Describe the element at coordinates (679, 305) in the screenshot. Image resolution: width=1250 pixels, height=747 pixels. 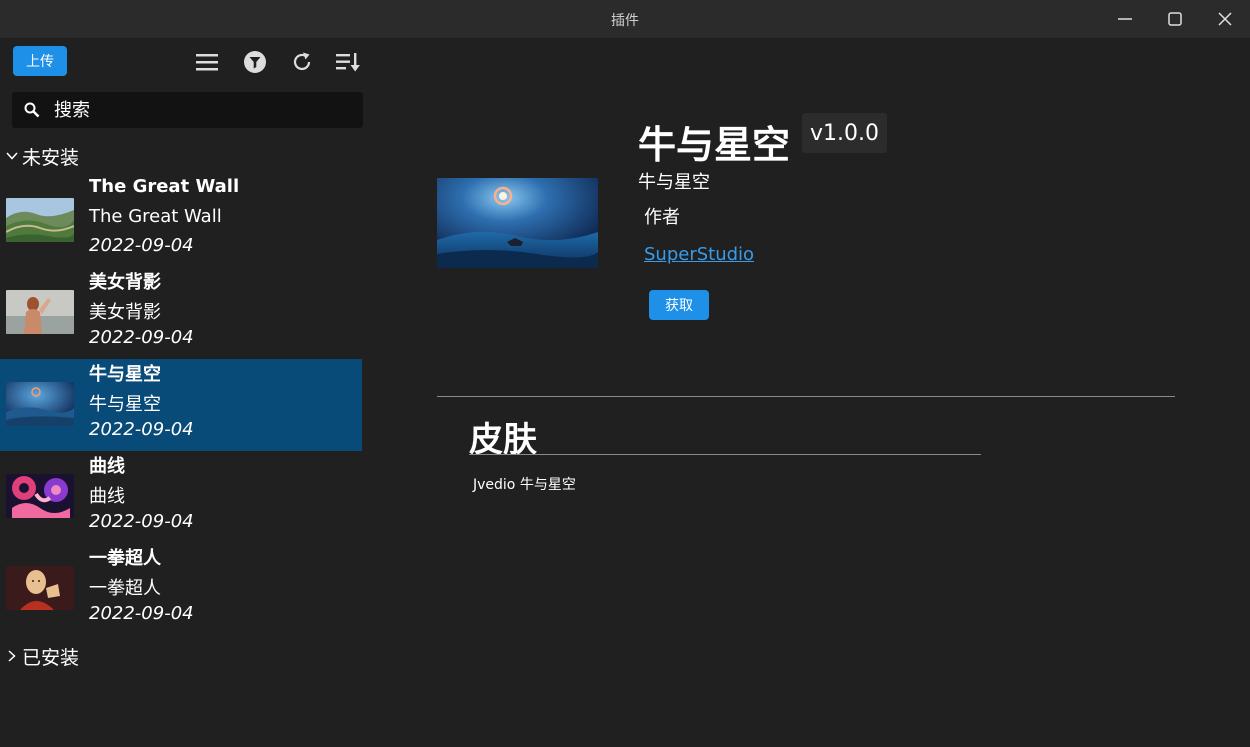
I see `get-button: 获取` at that location.